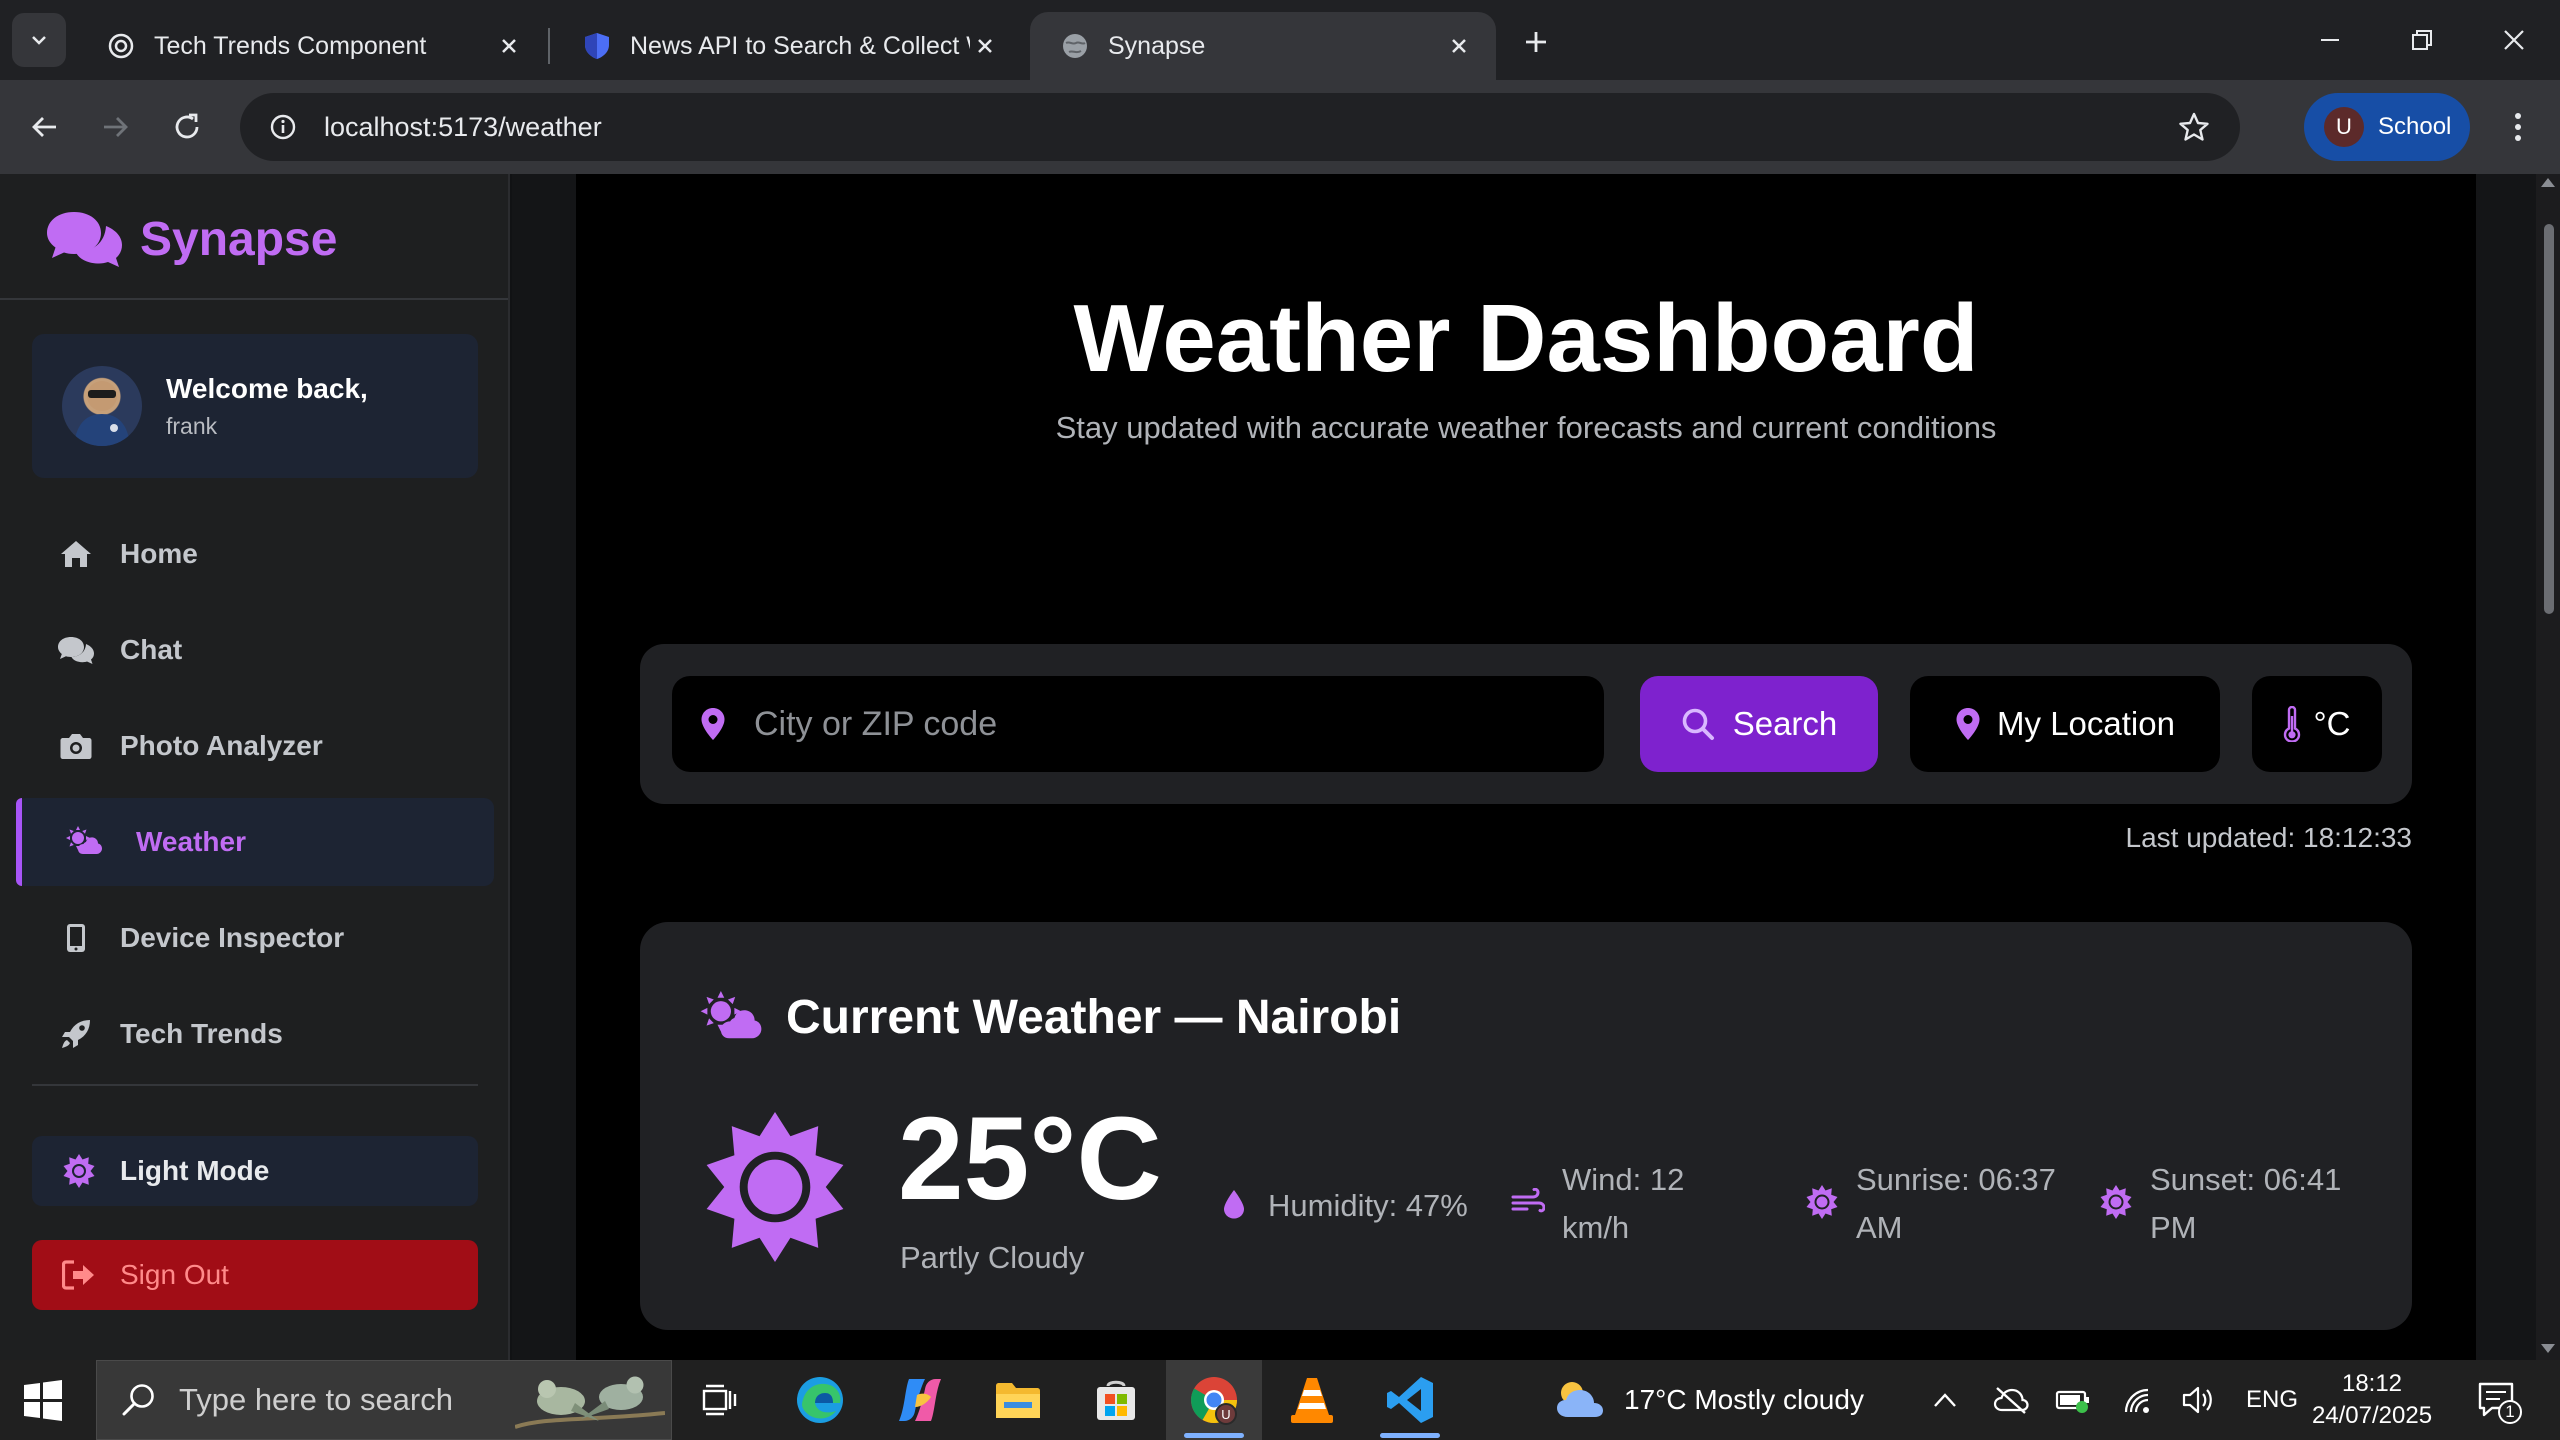 The image size is (2560, 1440). I want to click on vlc-cone-icon, so click(1312, 1400).